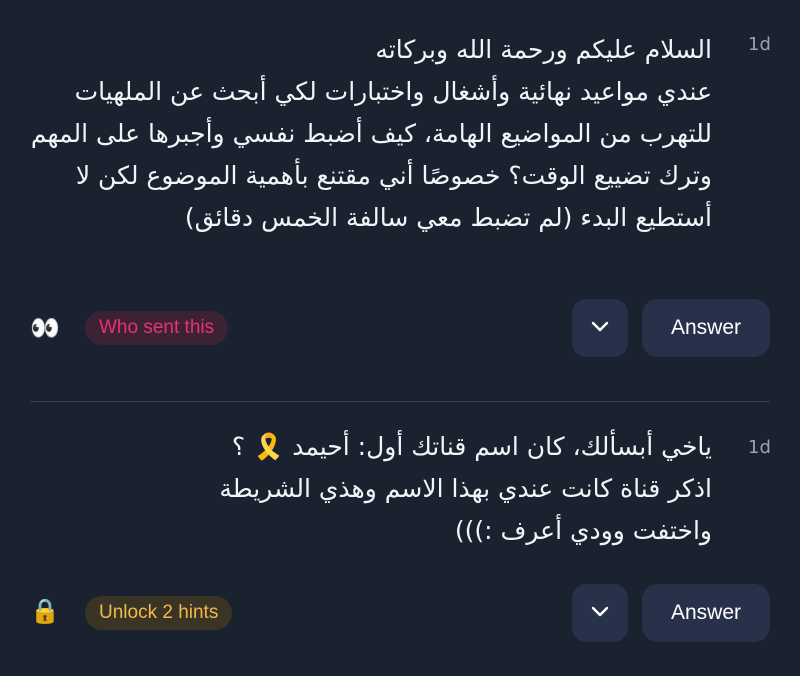 Image resolution: width=800 pixels, height=676 pixels. What do you see at coordinates (400, 401) in the screenshot?
I see `divider` at bounding box center [400, 401].